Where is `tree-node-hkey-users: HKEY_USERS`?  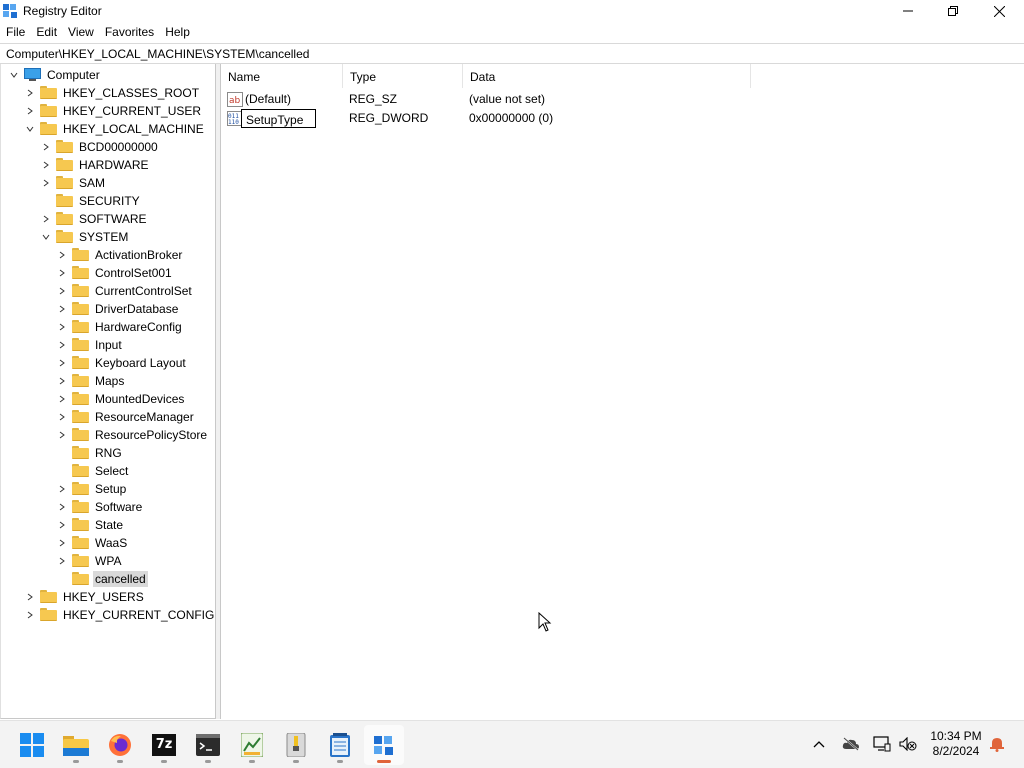 tree-node-hkey-users: HKEY_USERS is located at coordinates (85, 597).